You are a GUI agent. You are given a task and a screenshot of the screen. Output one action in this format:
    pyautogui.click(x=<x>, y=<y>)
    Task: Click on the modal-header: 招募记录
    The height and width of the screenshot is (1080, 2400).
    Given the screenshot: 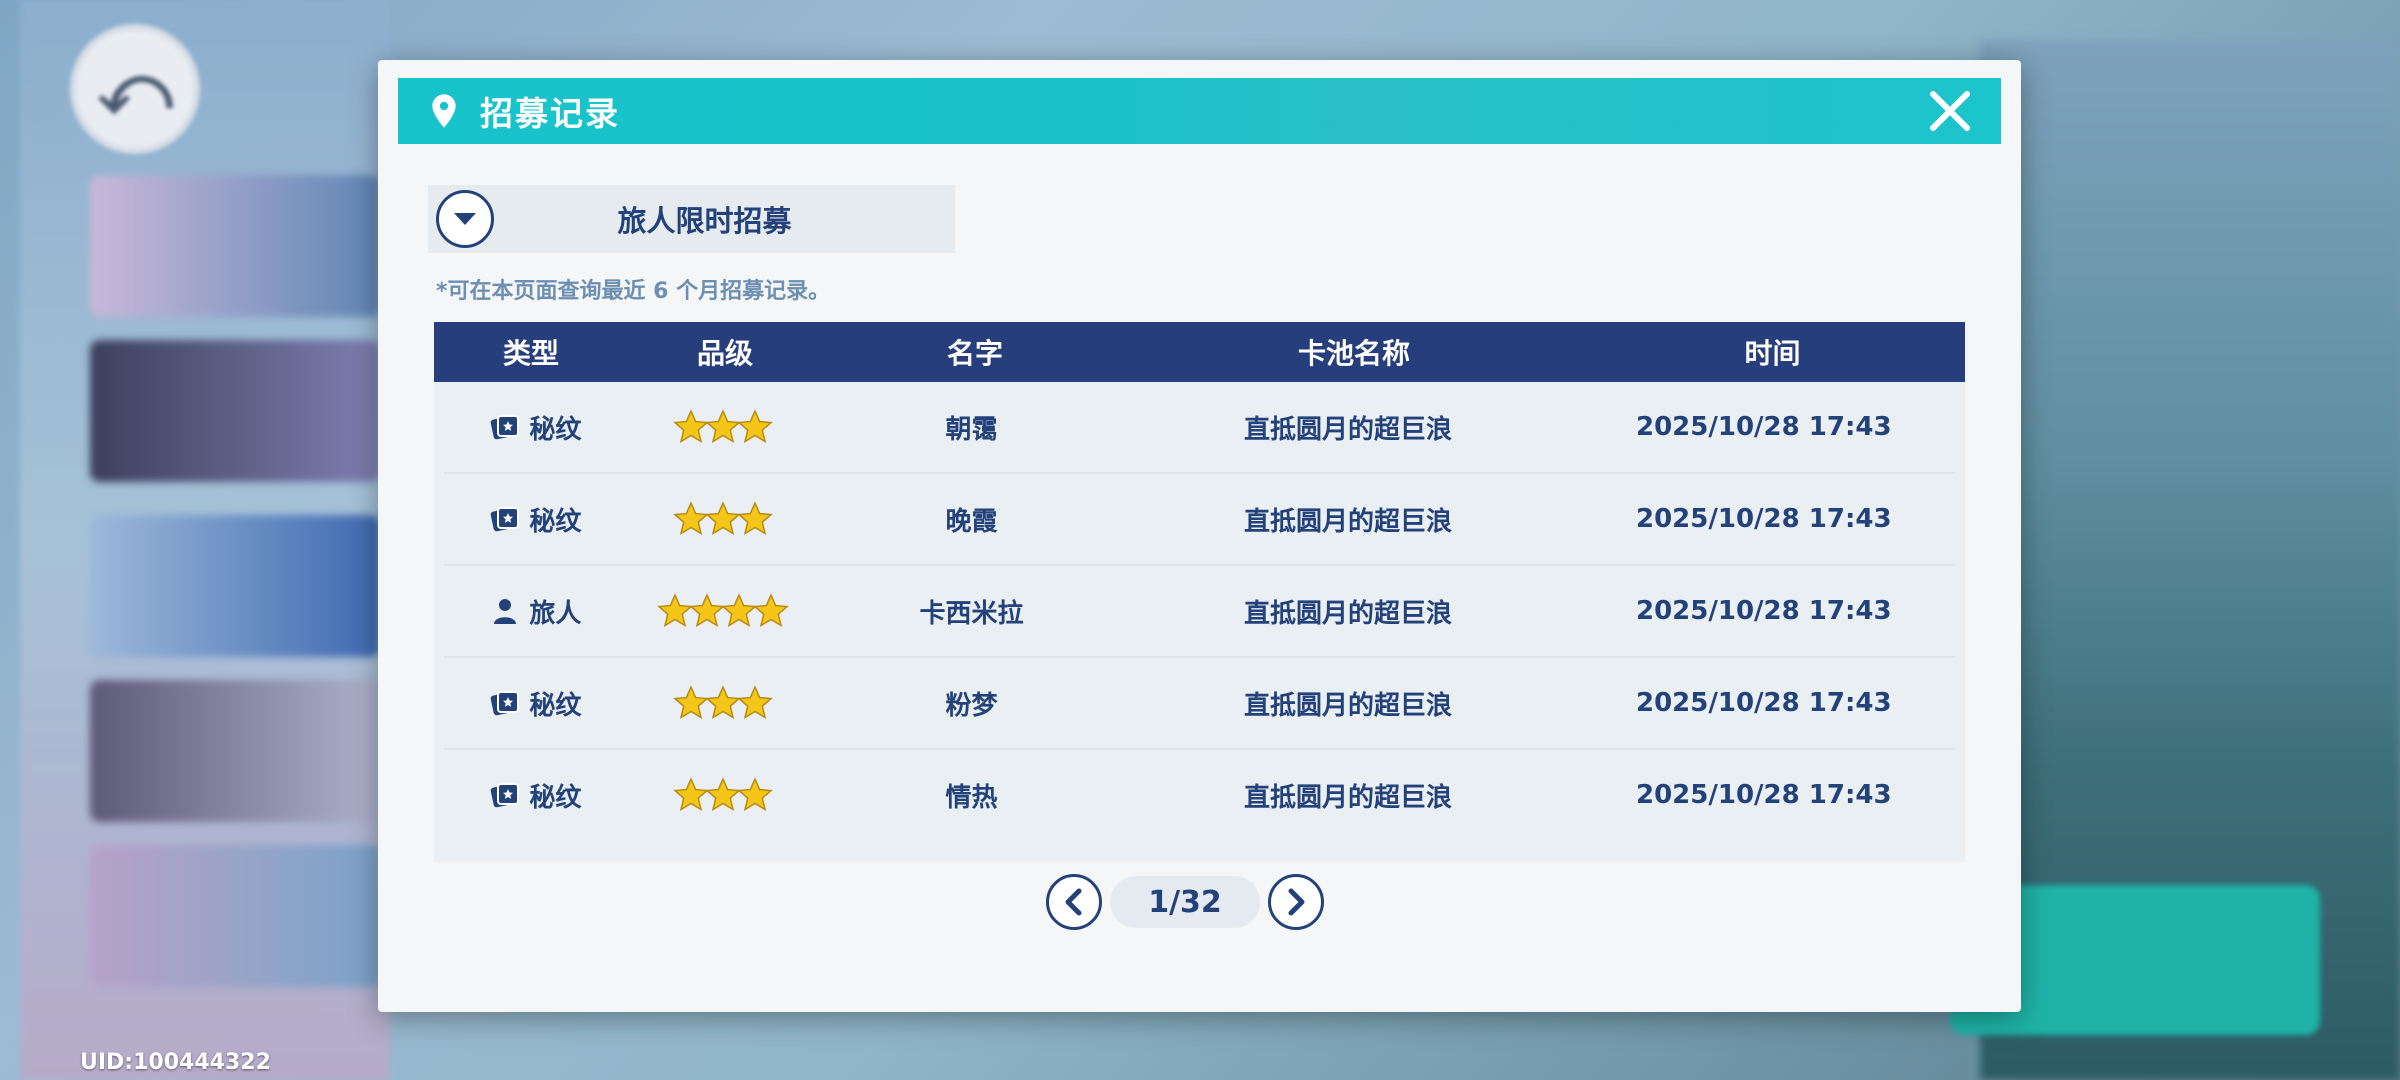 What is the action you would take?
    pyautogui.click(x=1199, y=111)
    